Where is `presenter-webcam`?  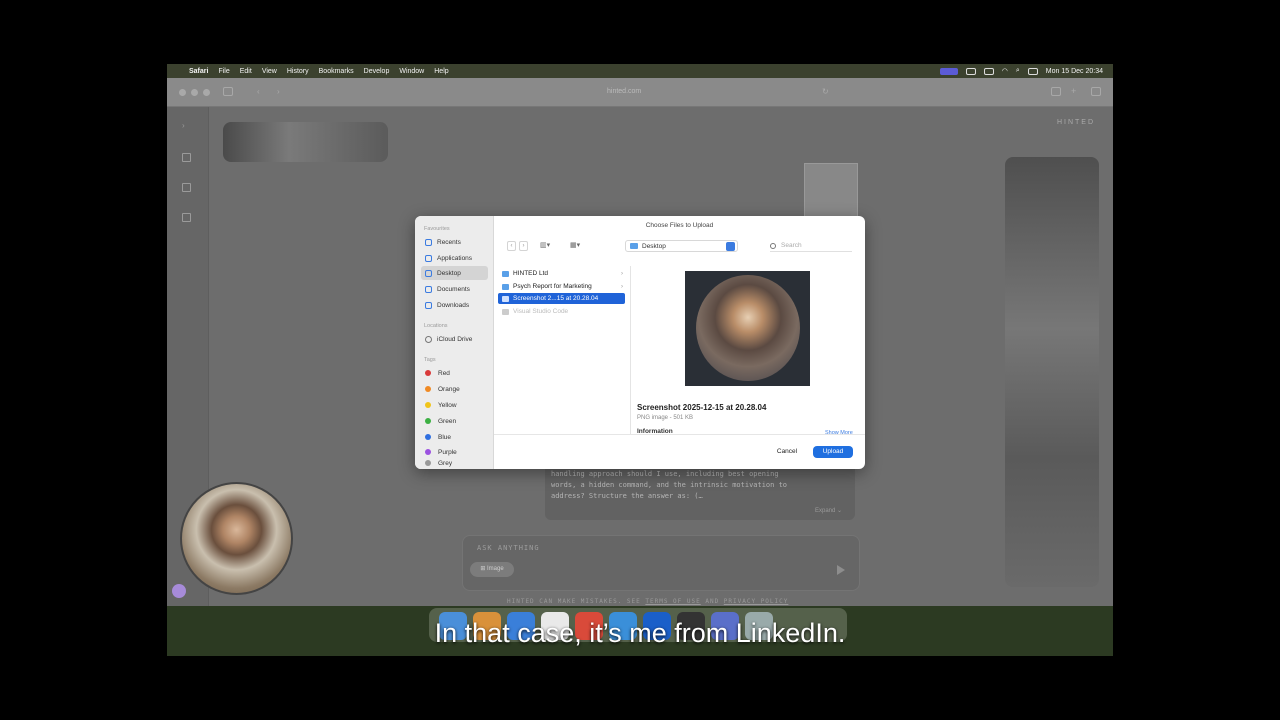 presenter-webcam is located at coordinates (236, 538).